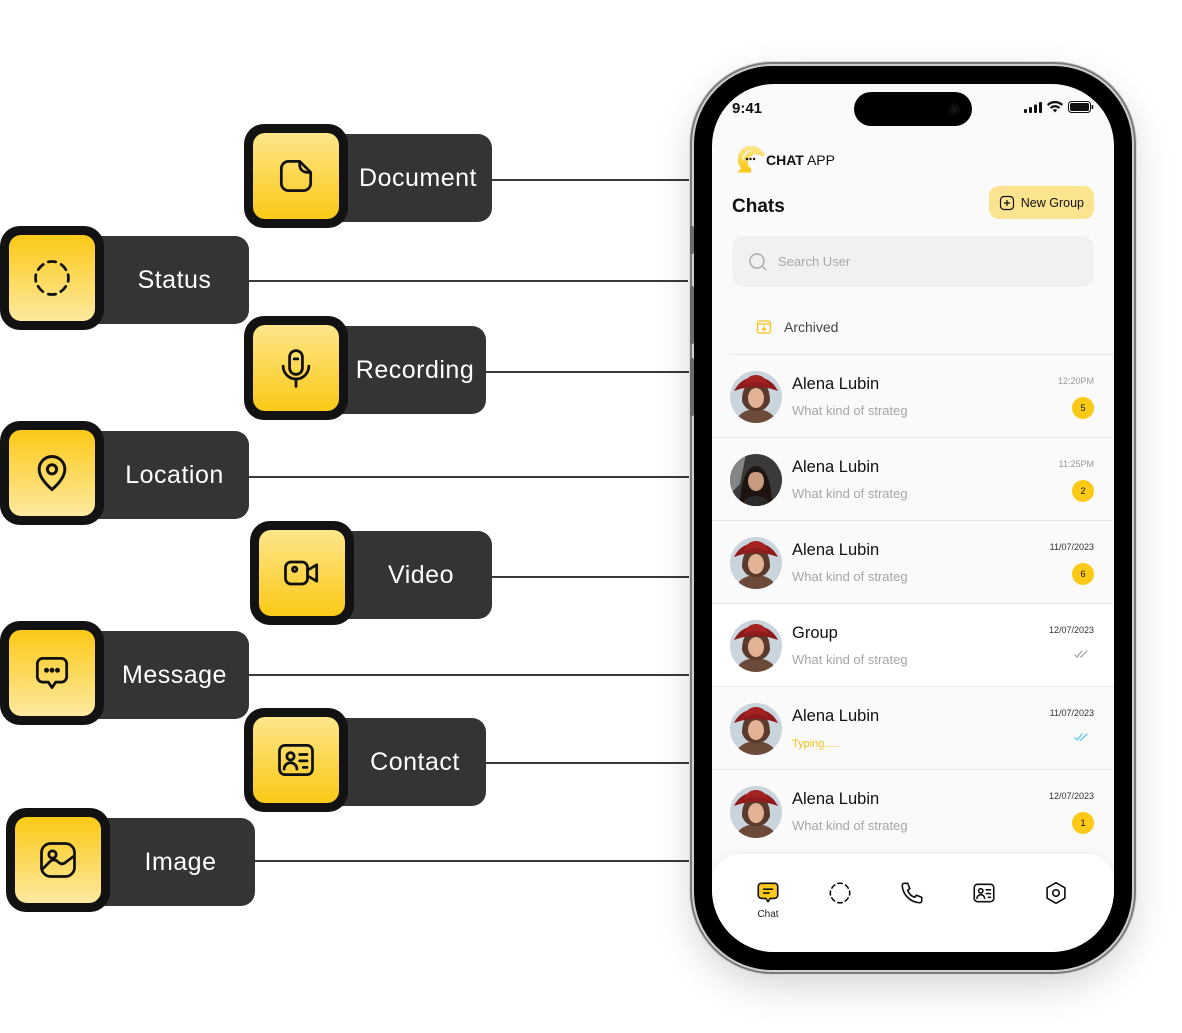  I want to click on battery-icon, so click(1081, 107).